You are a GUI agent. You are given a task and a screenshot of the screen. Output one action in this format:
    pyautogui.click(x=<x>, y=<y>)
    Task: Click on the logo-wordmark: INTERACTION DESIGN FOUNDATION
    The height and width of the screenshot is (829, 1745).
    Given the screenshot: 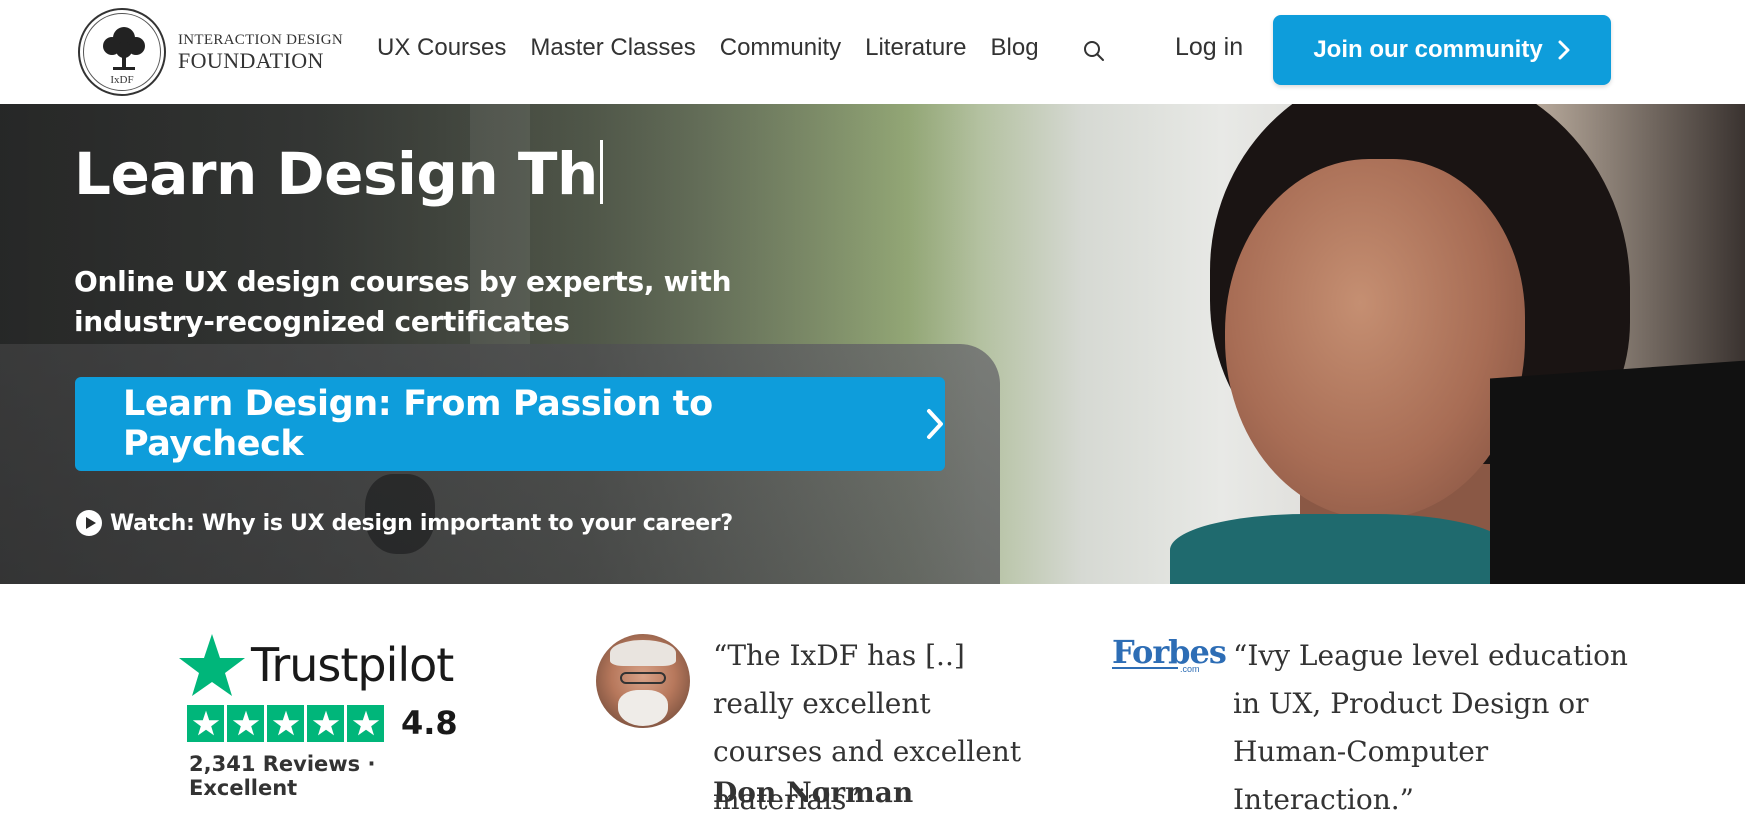 What is the action you would take?
    pyautogui.click(x=260, y=52)
    